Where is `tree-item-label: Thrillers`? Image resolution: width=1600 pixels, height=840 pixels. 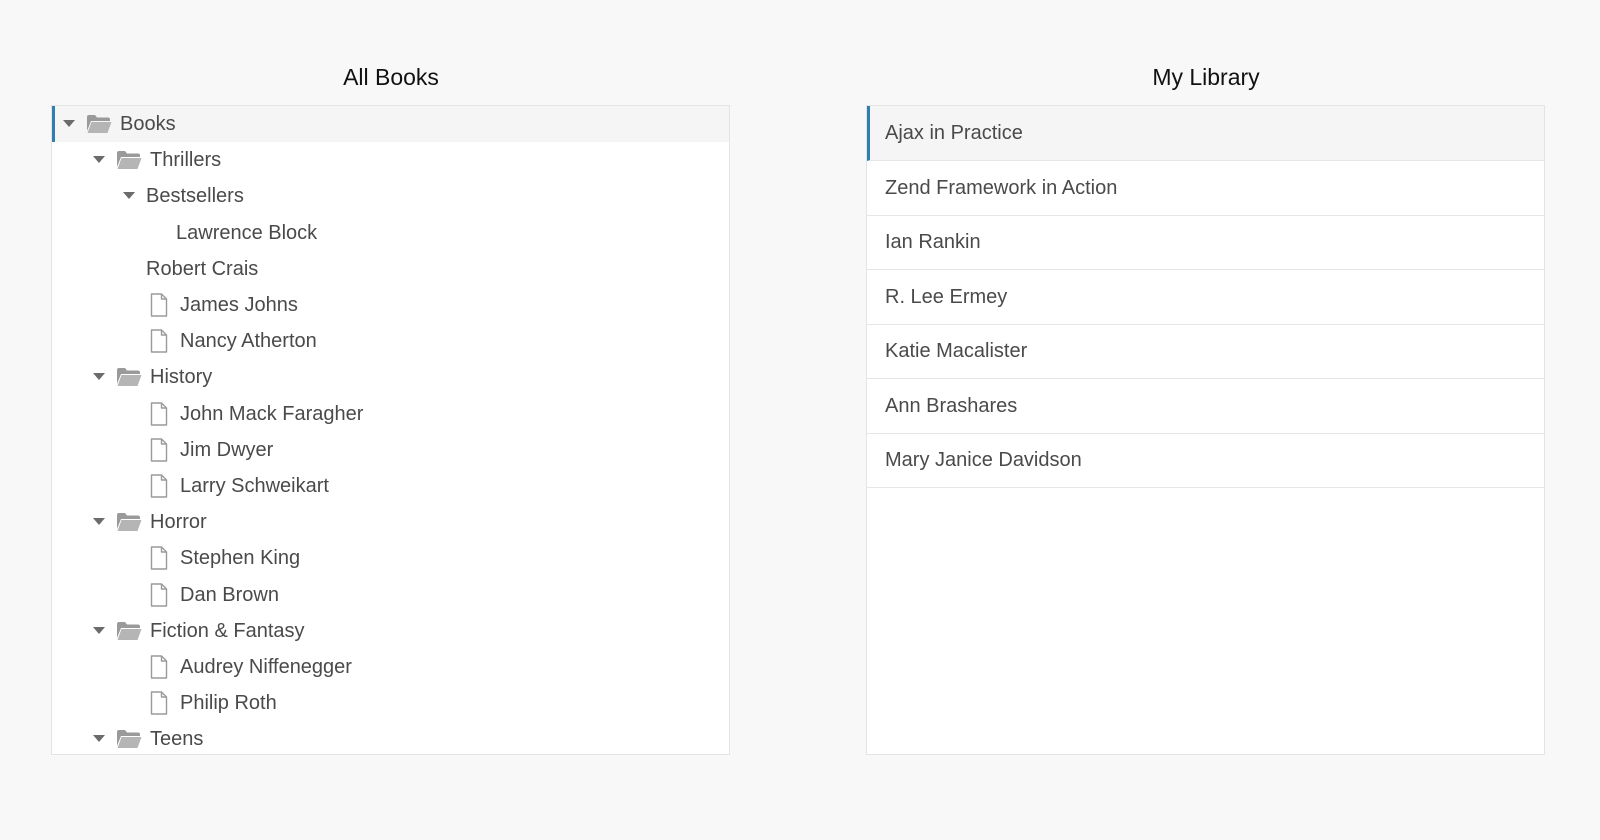
tree-item-label: Thrillers is located at coordinates (186, 159).